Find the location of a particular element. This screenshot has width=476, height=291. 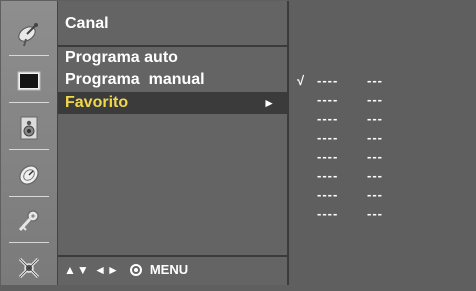

menu-item-label: Programa manual is located at coordinates (135, 79).